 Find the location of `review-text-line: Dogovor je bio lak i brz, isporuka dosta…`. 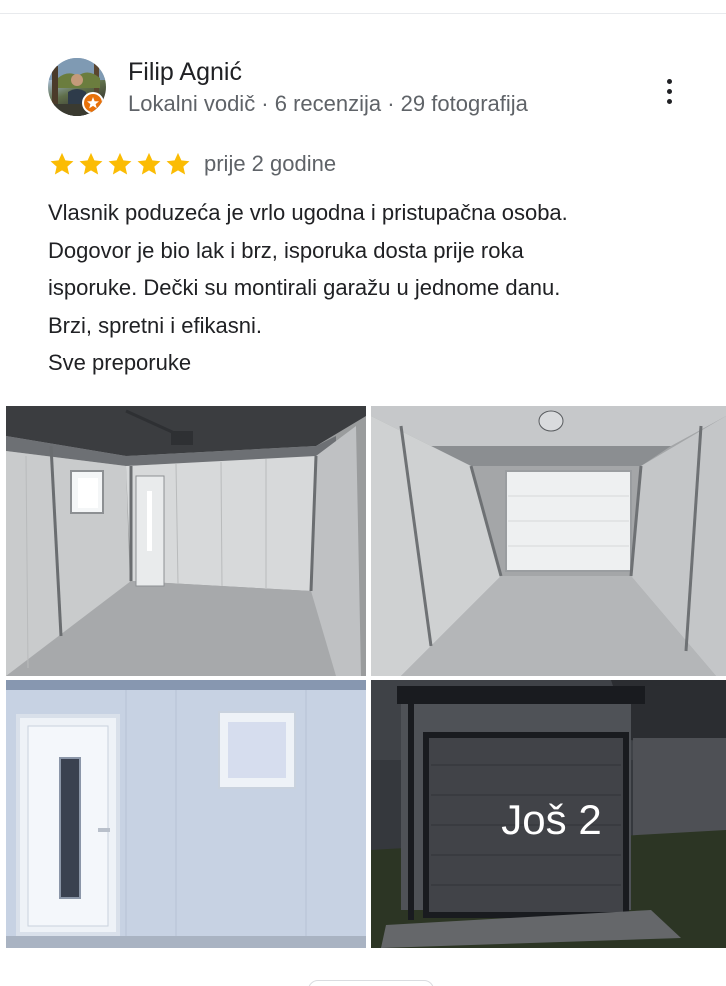

review-text-line: Dogovor je bio lak i brz, isporuka dosta… is located at coordinates (286, 250).